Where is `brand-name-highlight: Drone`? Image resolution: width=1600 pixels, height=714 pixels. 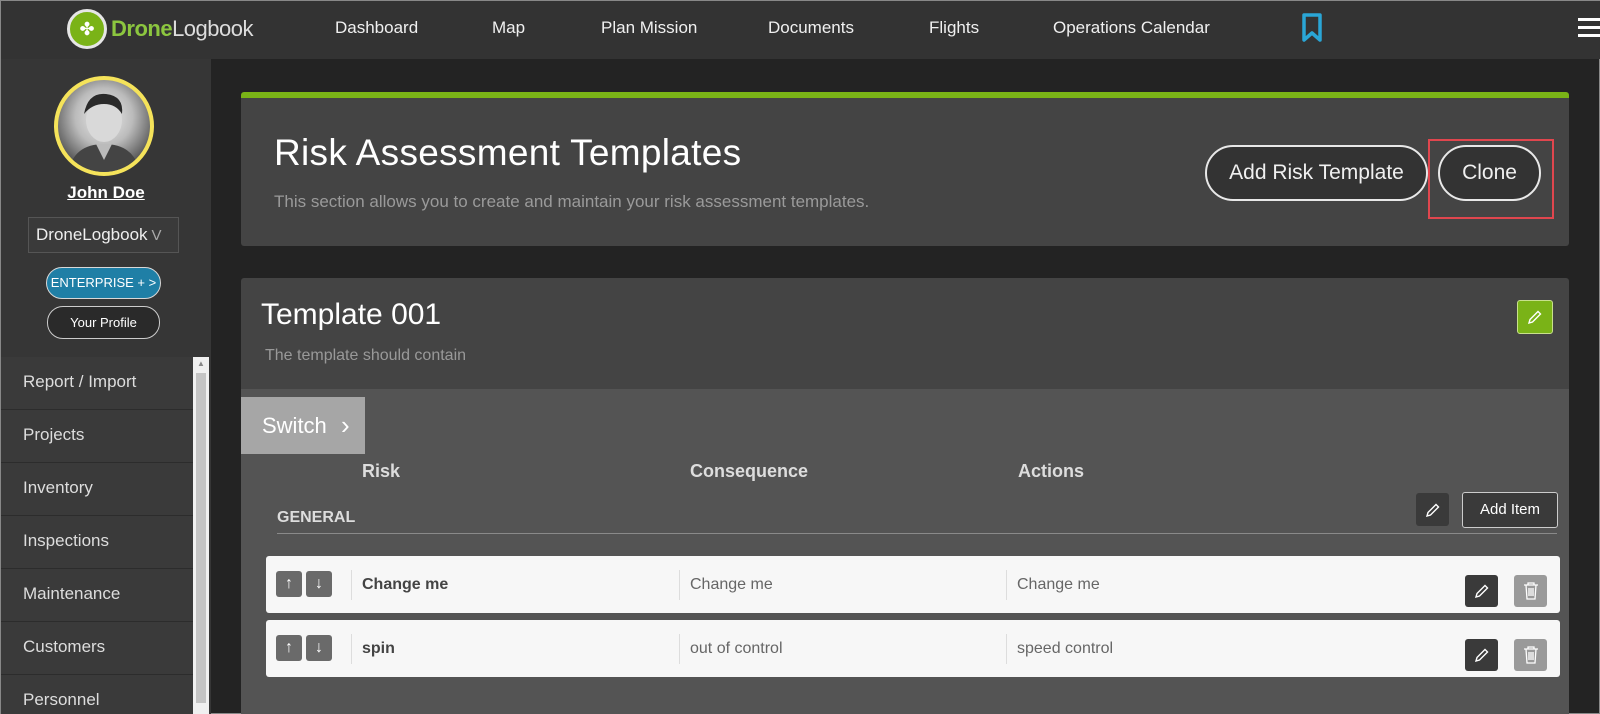 brand-name-highlight: Drone is located at coordinates (142, 28).